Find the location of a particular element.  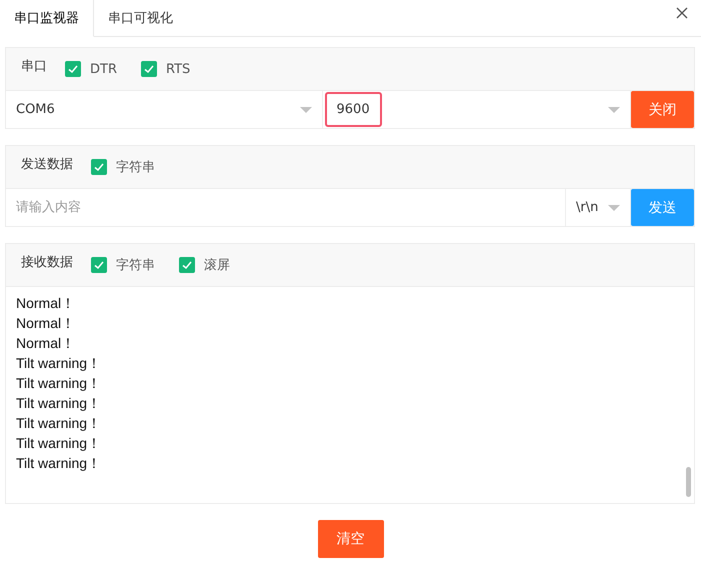

checkbox-label: 滚屏 is located at coordinates (217, 265).